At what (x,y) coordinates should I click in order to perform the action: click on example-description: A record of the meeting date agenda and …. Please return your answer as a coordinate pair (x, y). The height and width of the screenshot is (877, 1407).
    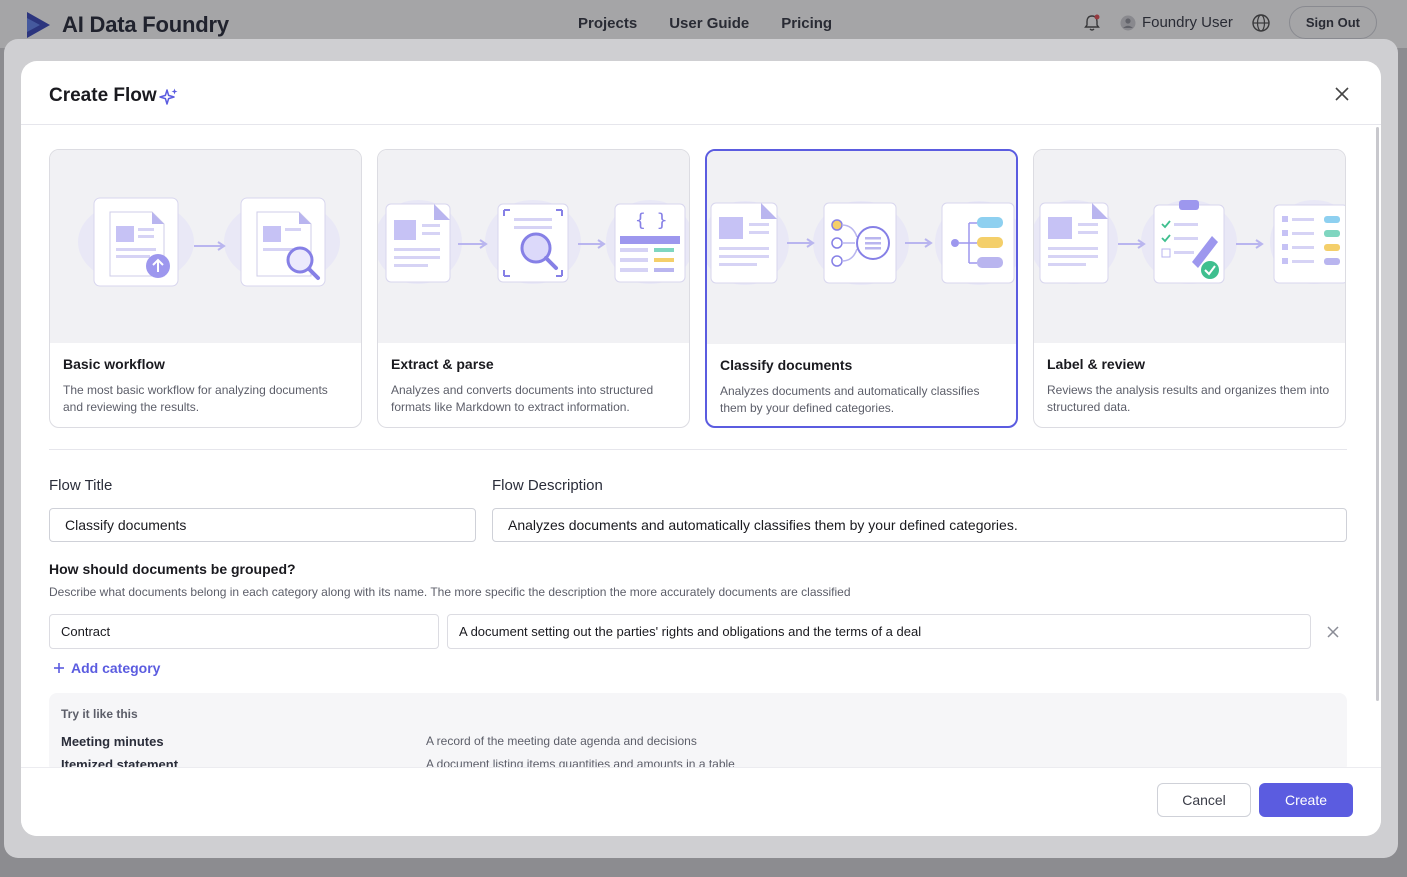
    Looking at the image, I should click on (561, 741).